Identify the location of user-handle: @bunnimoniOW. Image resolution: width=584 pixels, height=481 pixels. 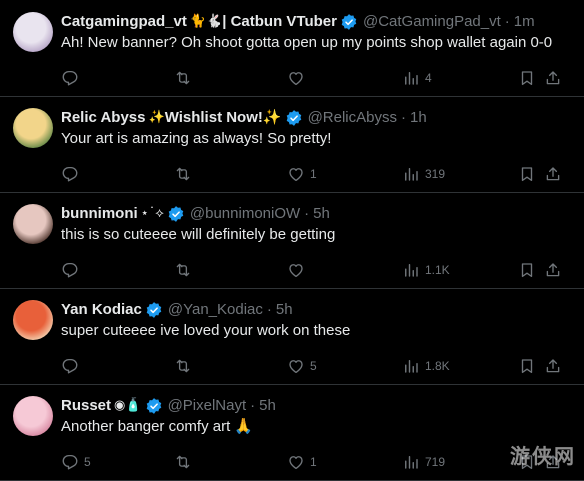
(245, 214).